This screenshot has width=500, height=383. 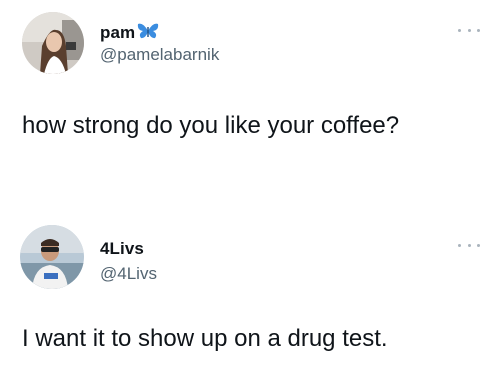 I want to click on tweet-text: I want it to show up on a drug test., so click(x=205, y=338).